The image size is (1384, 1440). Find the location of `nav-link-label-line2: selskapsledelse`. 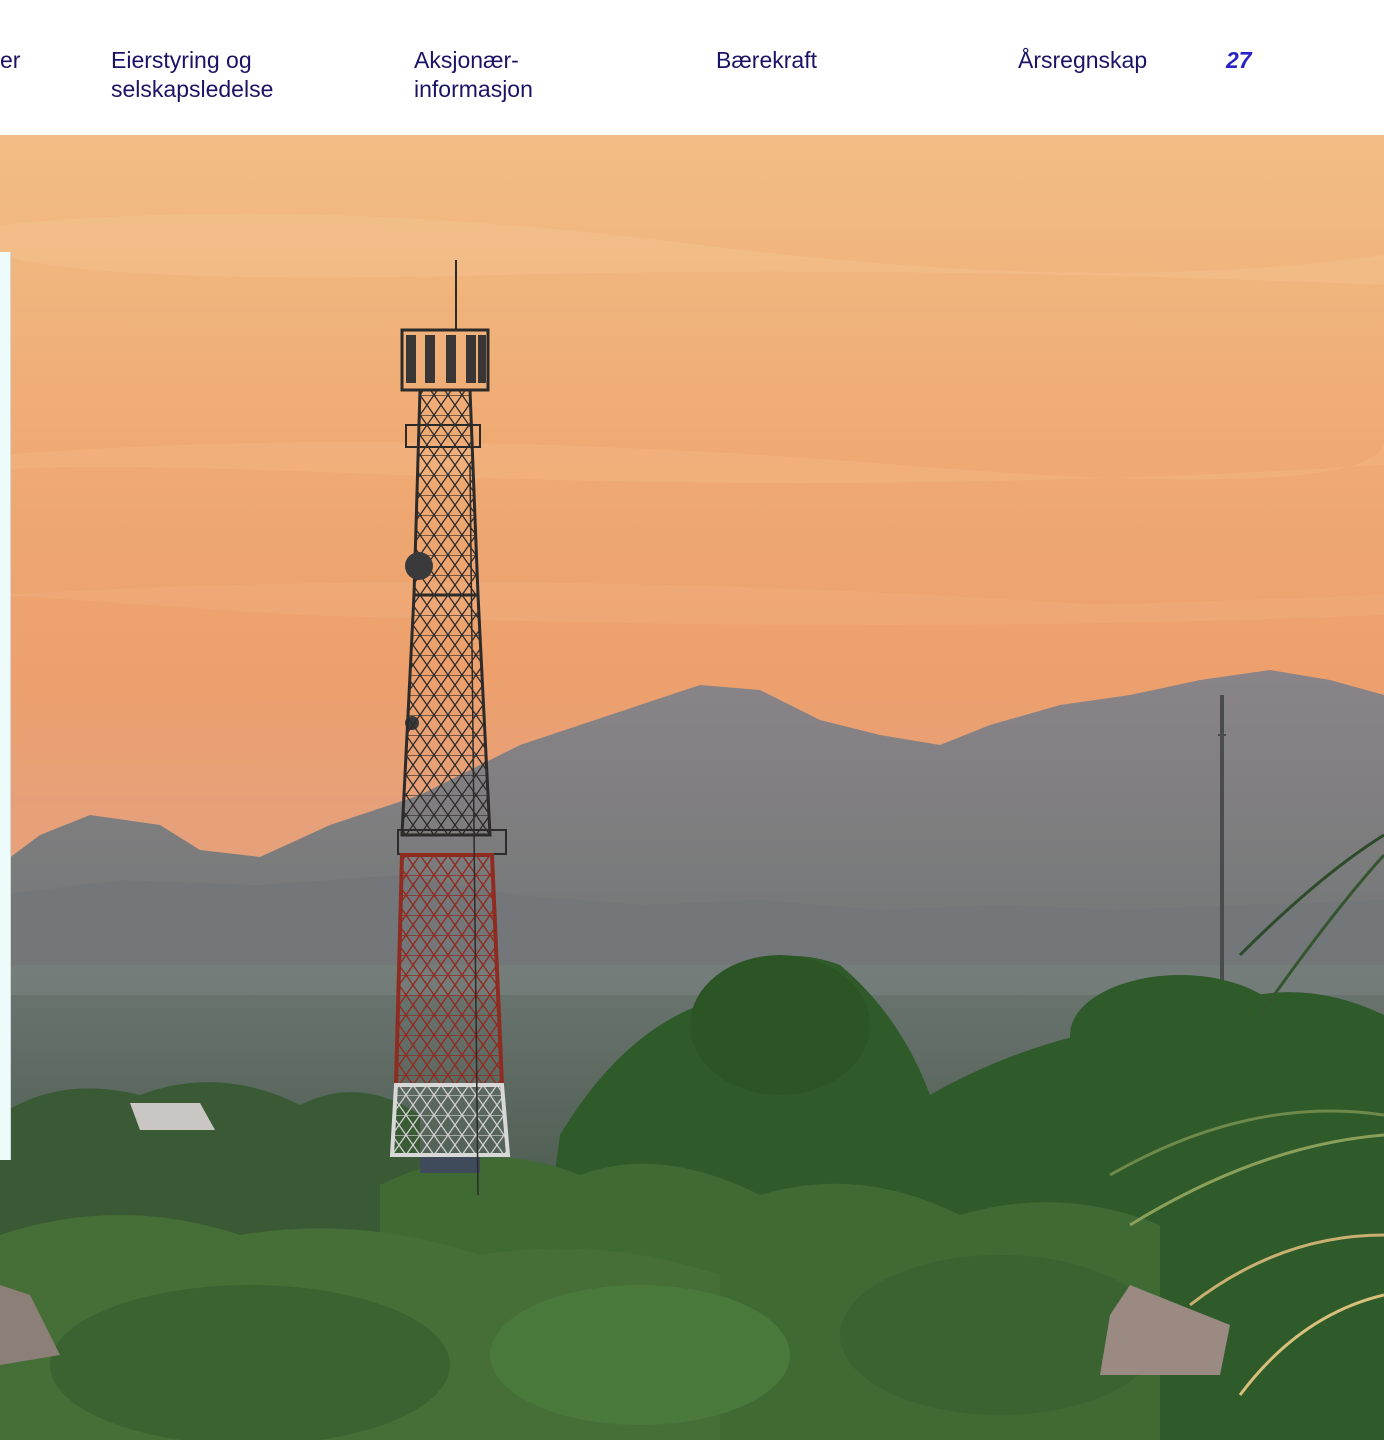

nav-link-label-line2: selskapsledelse is located at coordinates (192, 89).